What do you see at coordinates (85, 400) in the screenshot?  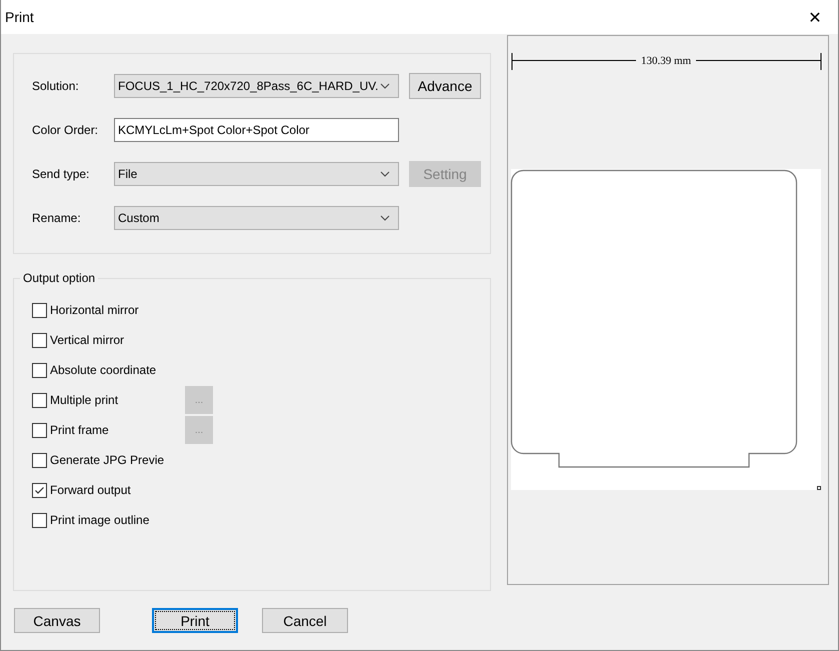 I see `checkbox-label: Multiple print` at bounding box center [85, 400].